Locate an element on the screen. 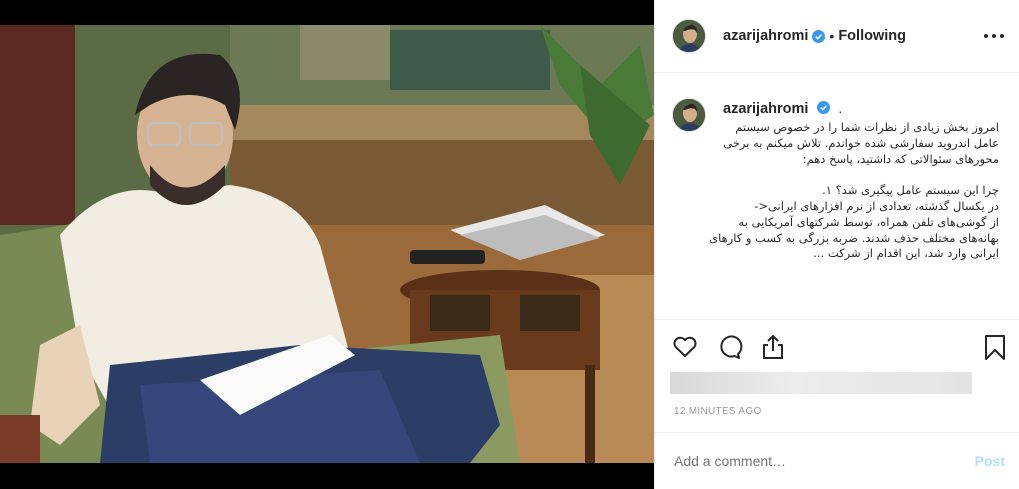 The image size is (1019, 489). bookmark-icon is located at coordinates (995, 347).